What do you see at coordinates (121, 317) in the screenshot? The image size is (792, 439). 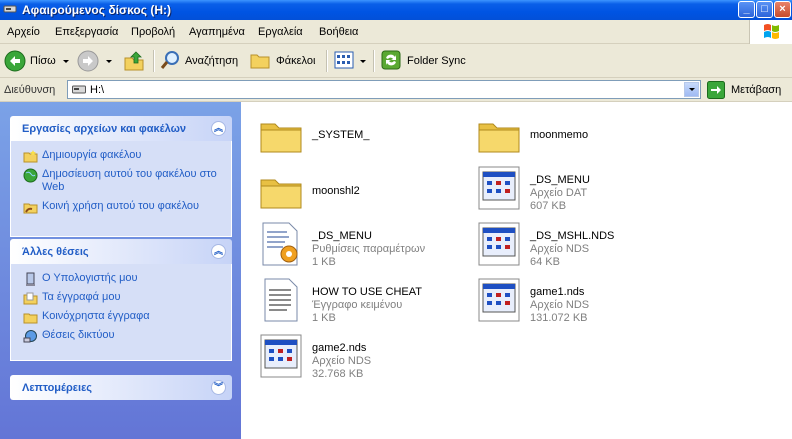 I see `place-shared-documents: Κοινόχρηστα έγγραφα` at bounding box center [121, 317].